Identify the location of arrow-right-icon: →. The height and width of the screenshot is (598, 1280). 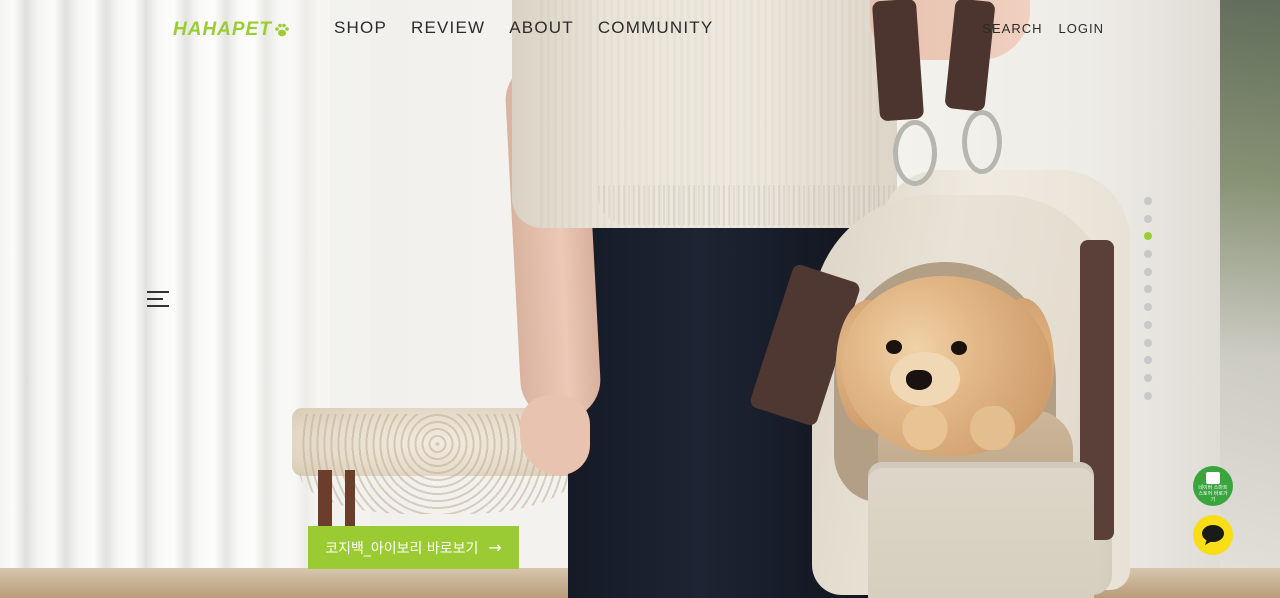
(495, 547).